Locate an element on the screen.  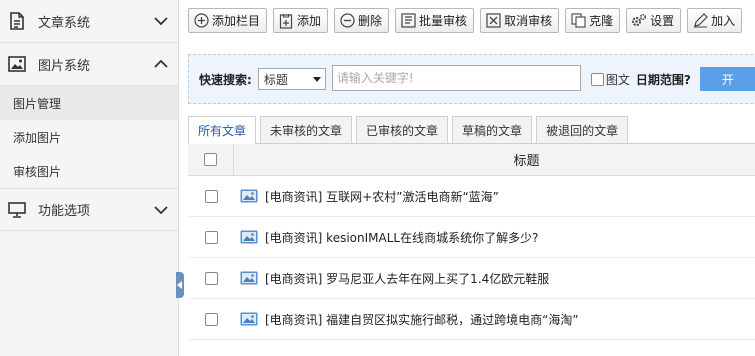
sidebar-group-label: 图片系统 is located at coordinates (64, 66).